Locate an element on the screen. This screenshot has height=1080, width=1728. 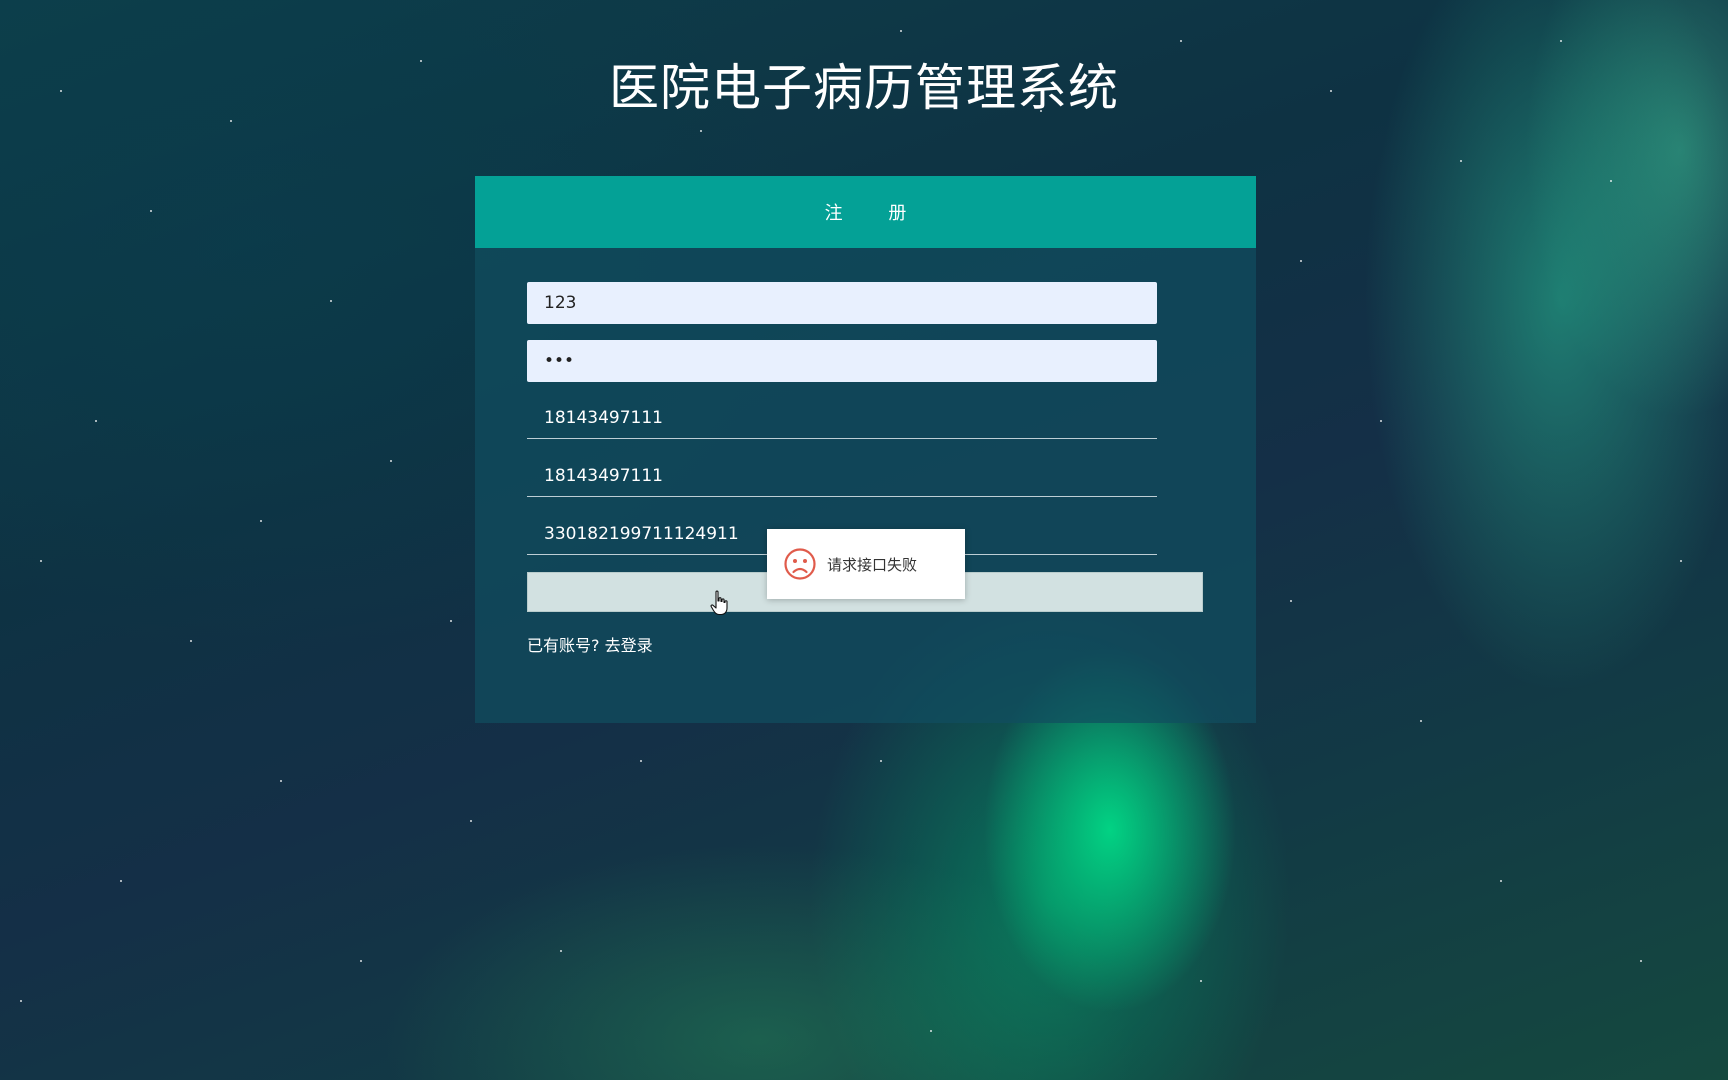
have-account-text: 已有账号? is located at coordinates (563, 645).